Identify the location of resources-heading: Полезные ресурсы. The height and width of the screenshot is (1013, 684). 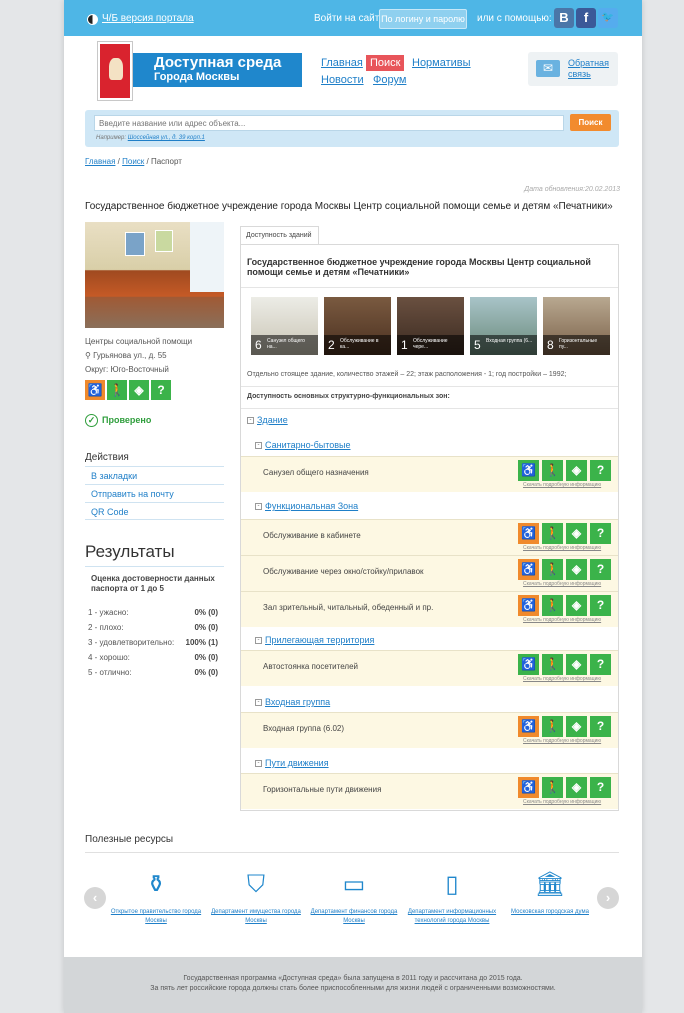
(129, 839).